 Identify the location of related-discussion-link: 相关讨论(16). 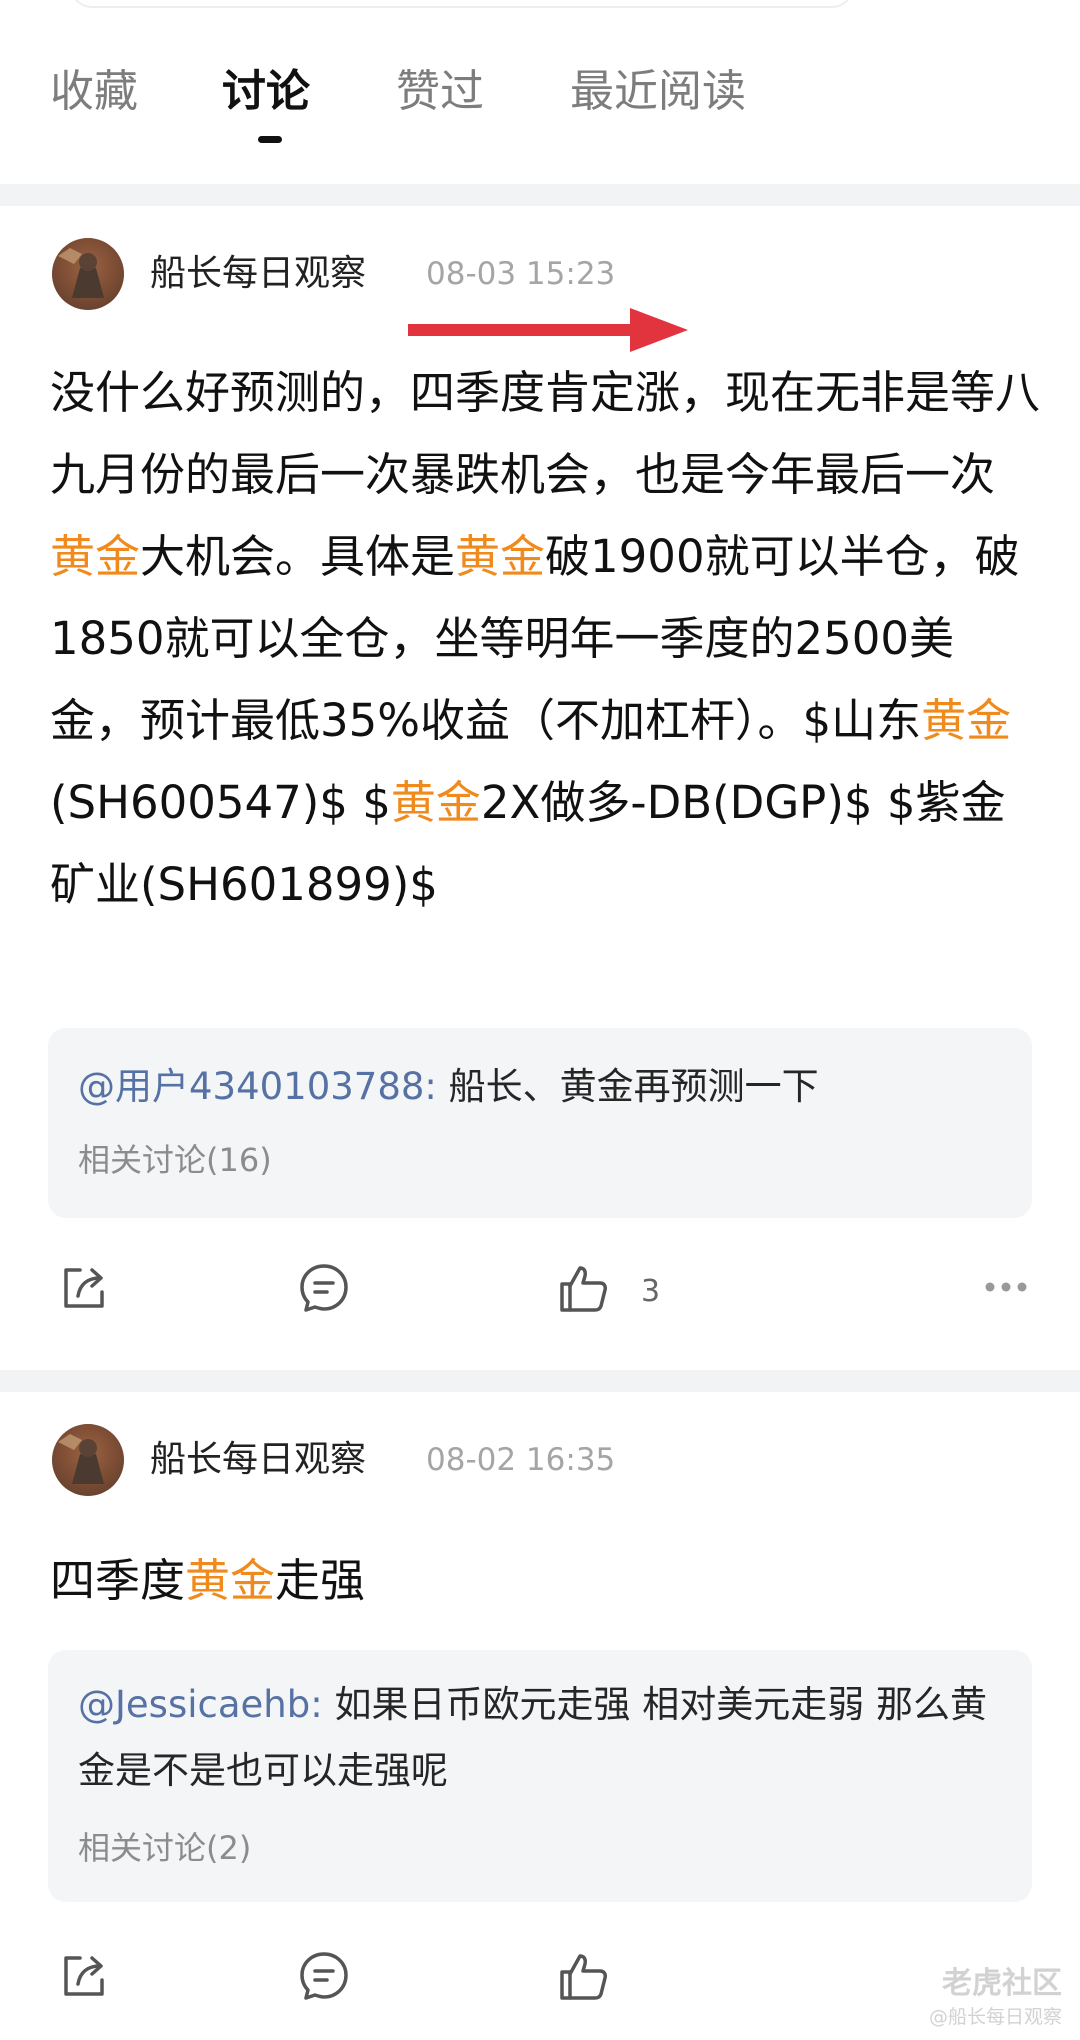
(175, 1160).